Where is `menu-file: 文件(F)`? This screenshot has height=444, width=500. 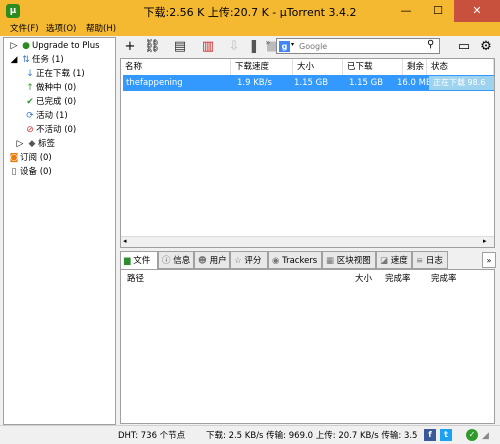
menu-file: 文件(F) is located at coordinates (24, 29).